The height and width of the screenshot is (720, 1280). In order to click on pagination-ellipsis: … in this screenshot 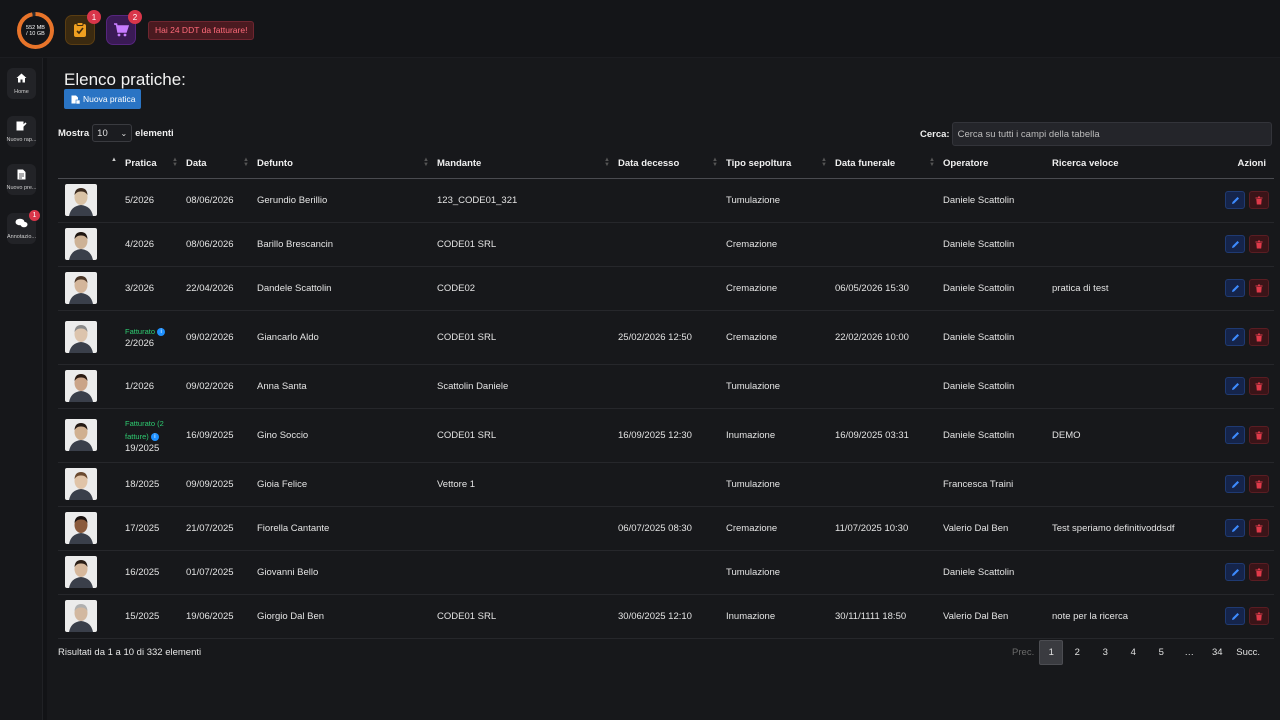, I will do `click(1189, 652)`.